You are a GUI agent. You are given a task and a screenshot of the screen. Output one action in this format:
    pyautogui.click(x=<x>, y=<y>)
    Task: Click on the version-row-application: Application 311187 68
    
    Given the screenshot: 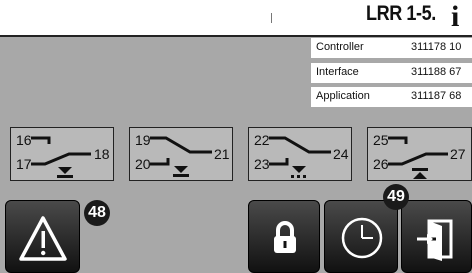 What is the action you would take?
    pyautogui.click(x=391, y=97)
    